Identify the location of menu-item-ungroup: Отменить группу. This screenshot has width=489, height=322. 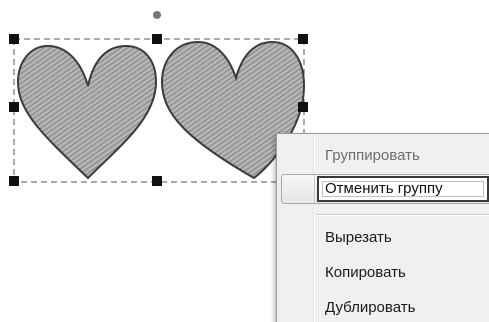
(403, 189).